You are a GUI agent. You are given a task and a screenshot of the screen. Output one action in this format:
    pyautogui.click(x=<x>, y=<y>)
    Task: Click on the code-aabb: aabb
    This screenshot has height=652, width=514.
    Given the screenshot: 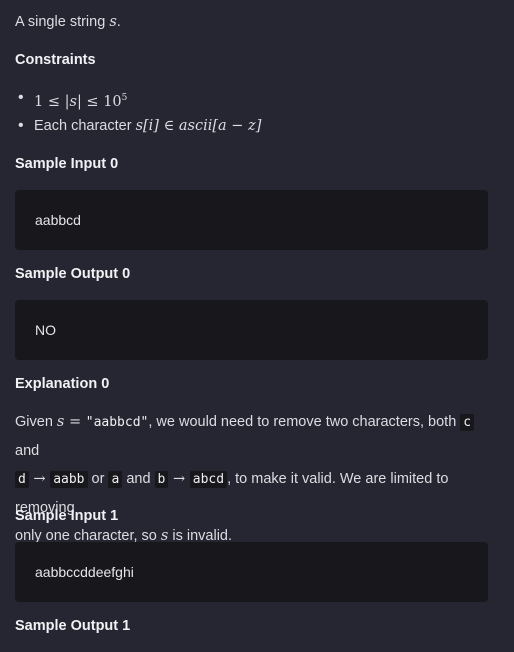 What is the action you would take?
    pyautogui.click(x=69, y=479)
    